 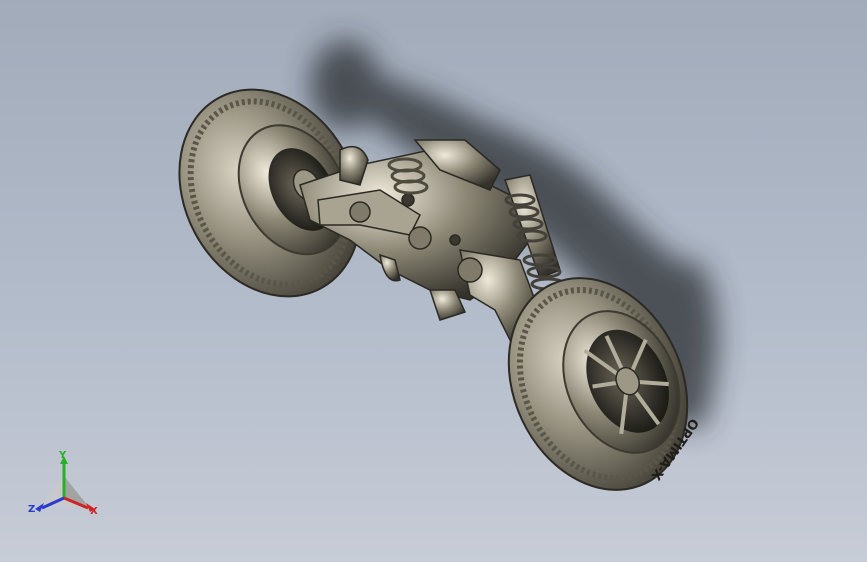 I want to click on z-axis-label: Z, so click(x=32, y=509).